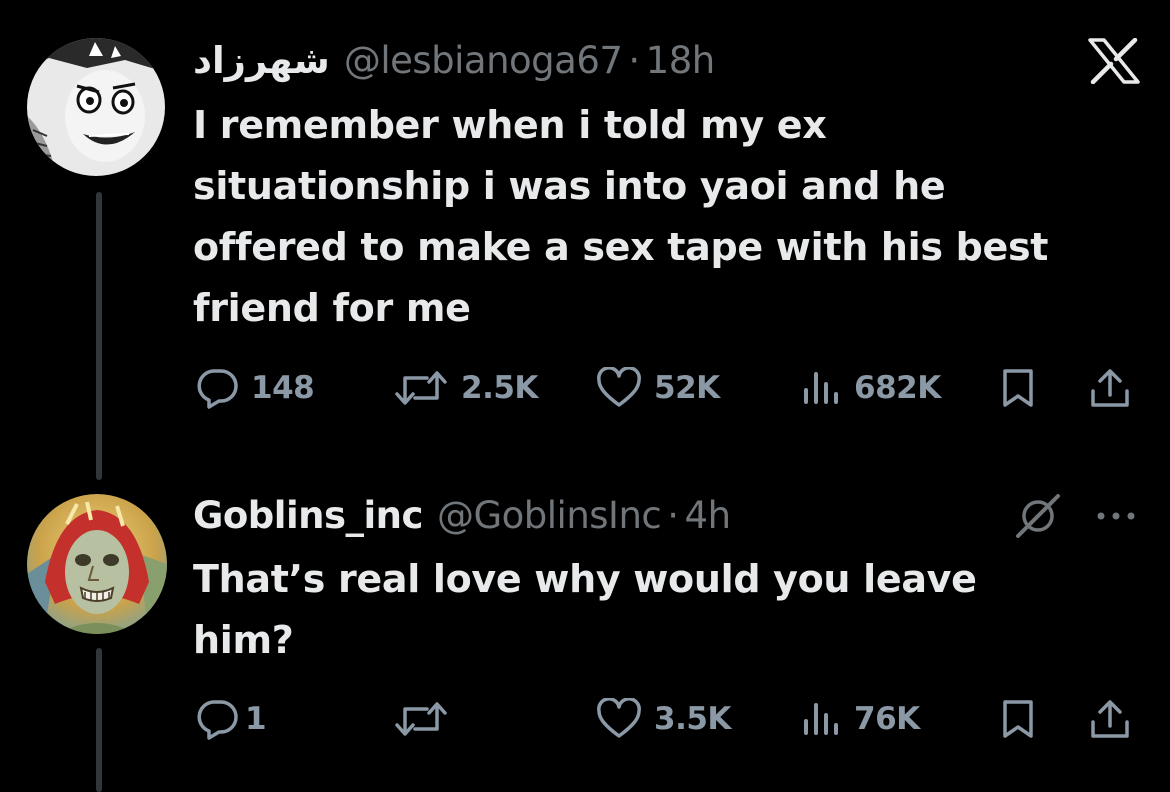  Describe the element at coordinates (569, 186) in the screenshot. I see `tweet-text-line: situationship i was into yaoi and he` at that location.